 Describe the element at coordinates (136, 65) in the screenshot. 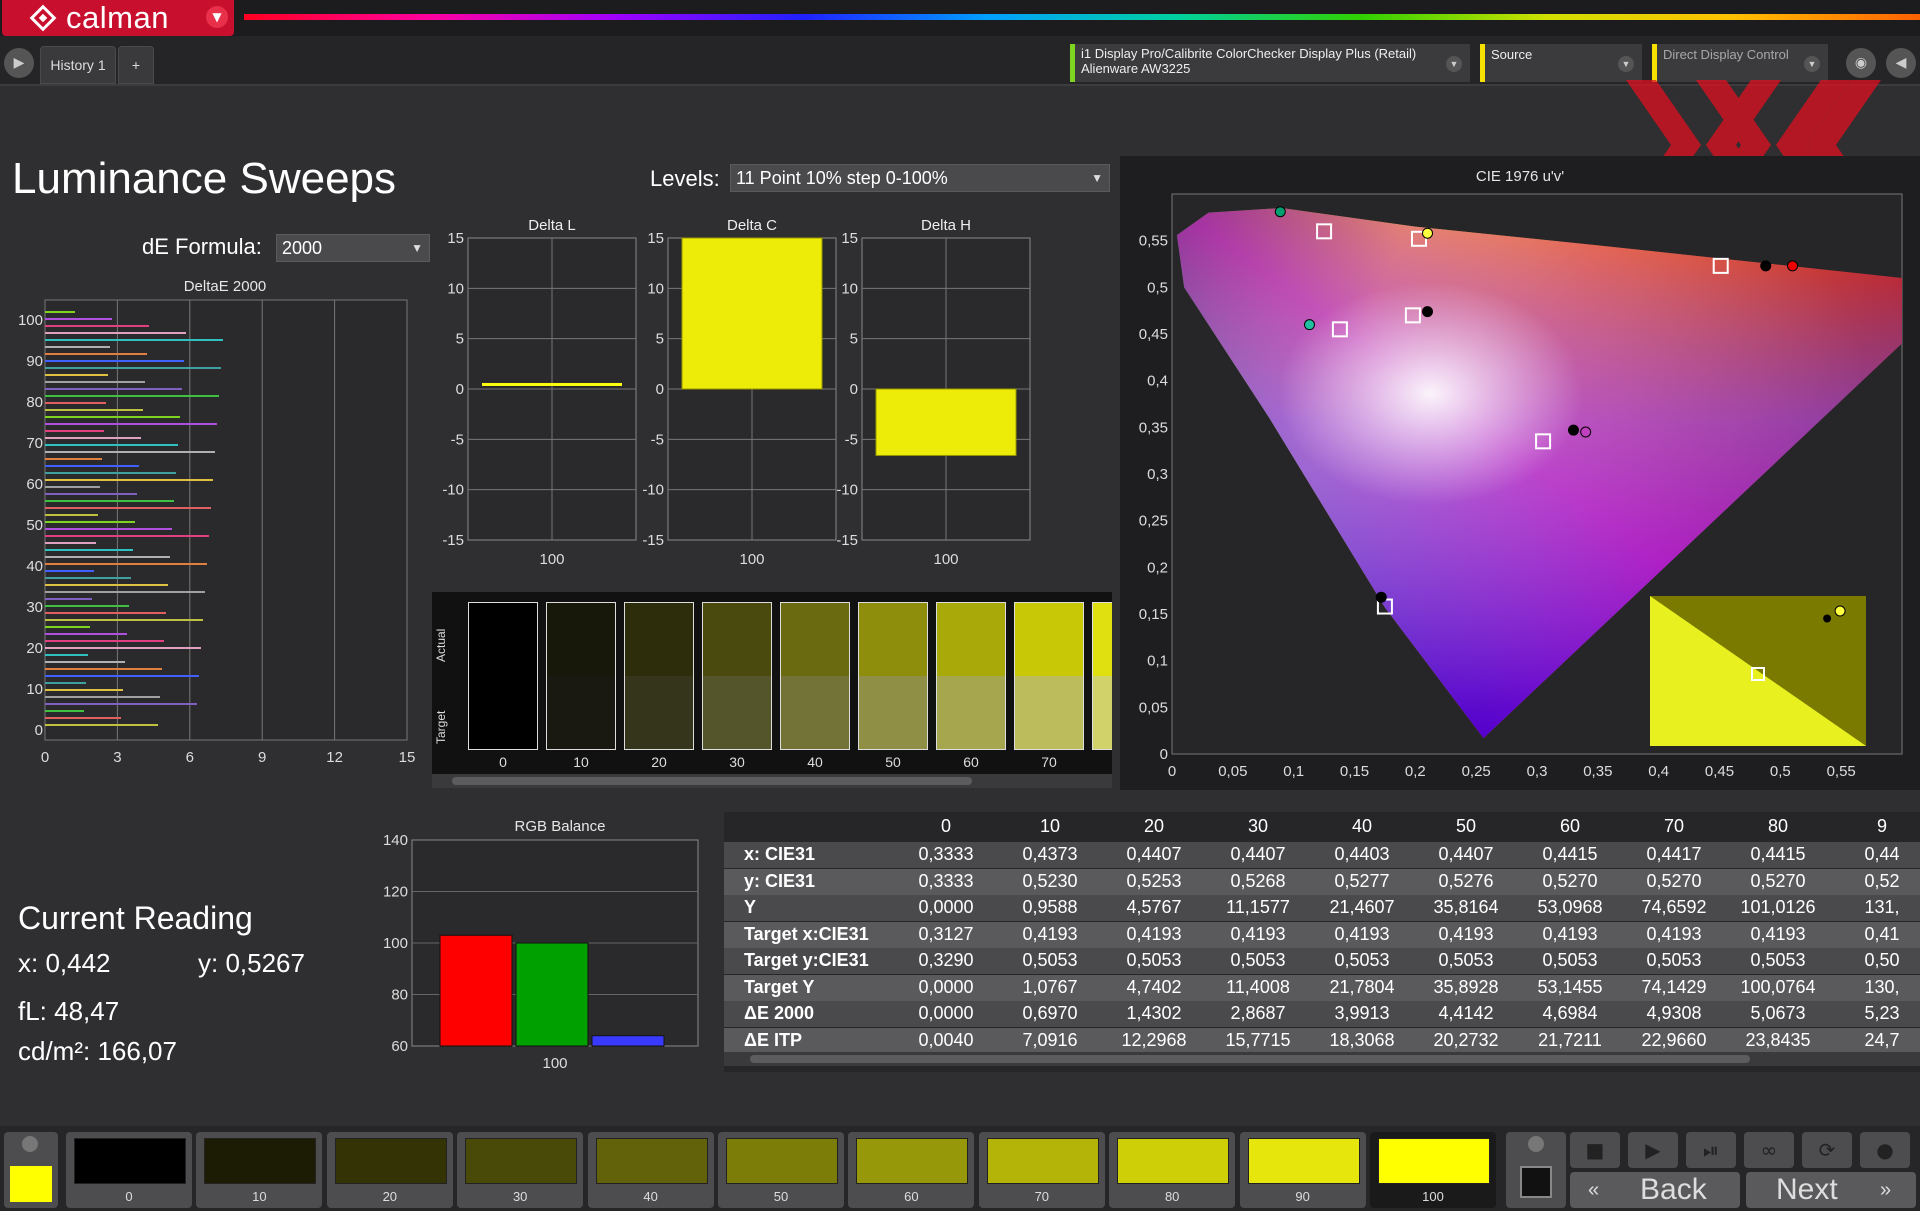

I see `add-tab-button: +` at that location.